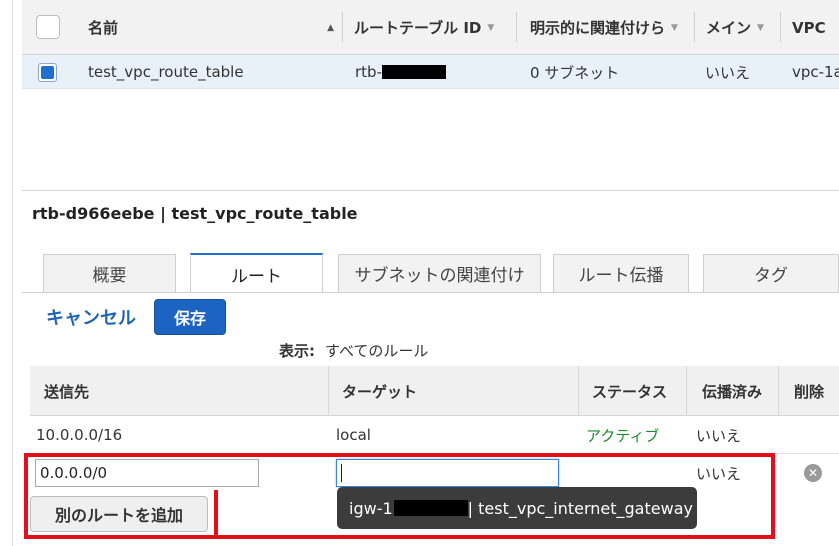 The width and height of the screenshot is (839, 546). I want to click on column-explicit-assoc-label: 明示的に関連付けら, so click(598, 28).